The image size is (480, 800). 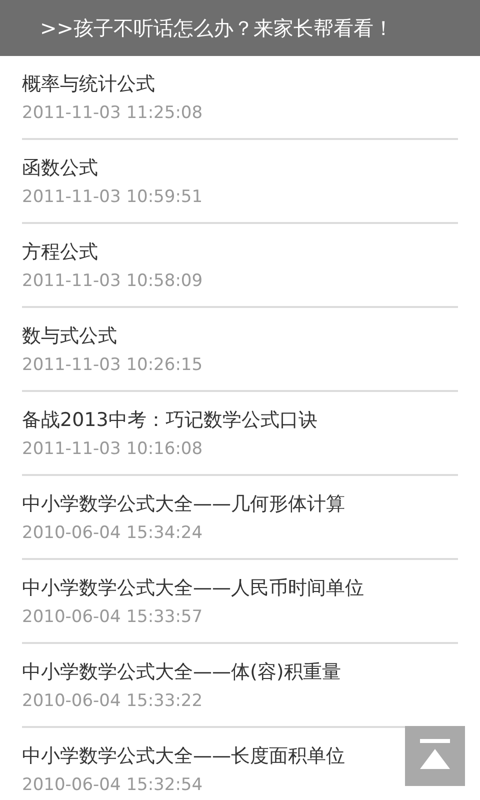 What do you see at coordinates (183, 756) in the screenshot?
I see `article-title: 中小学数学公式大全——长度面积单位` at bounding box center [183, 756].